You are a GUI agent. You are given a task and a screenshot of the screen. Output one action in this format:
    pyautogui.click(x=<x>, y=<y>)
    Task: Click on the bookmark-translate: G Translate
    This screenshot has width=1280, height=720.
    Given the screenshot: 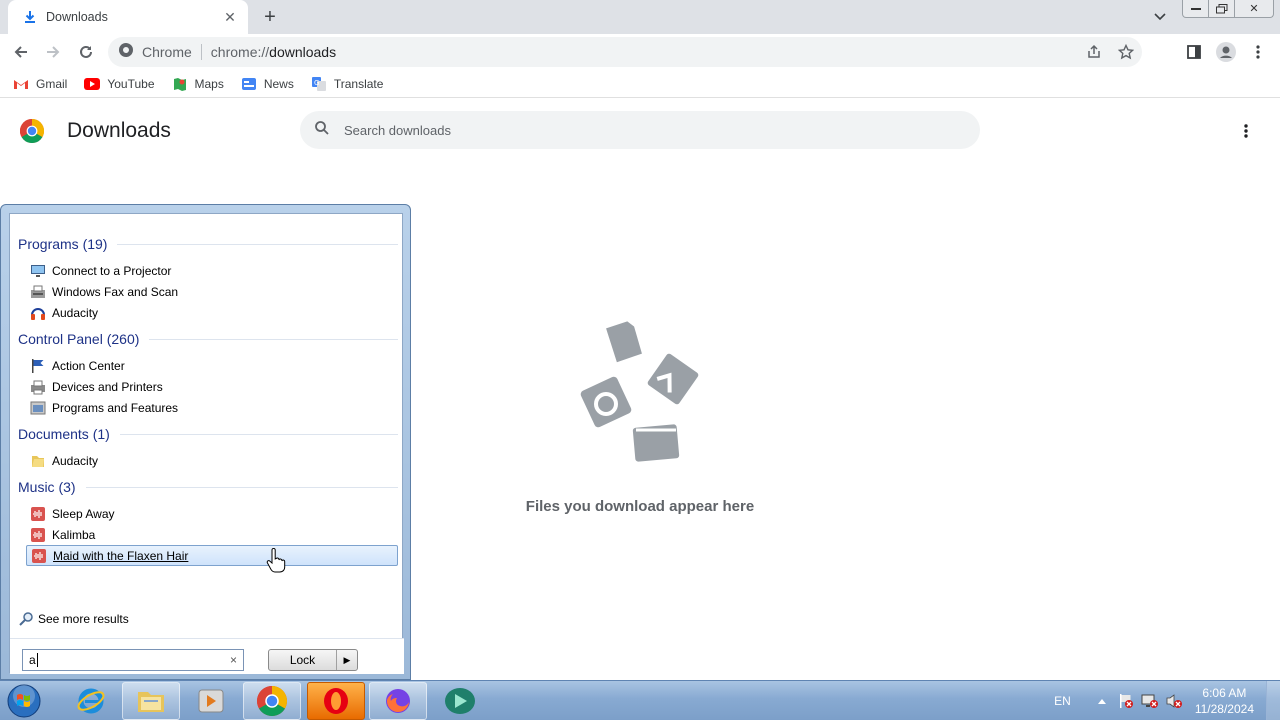 What is the action you would take?
    pyautogui.click(x=347, y=84)
    